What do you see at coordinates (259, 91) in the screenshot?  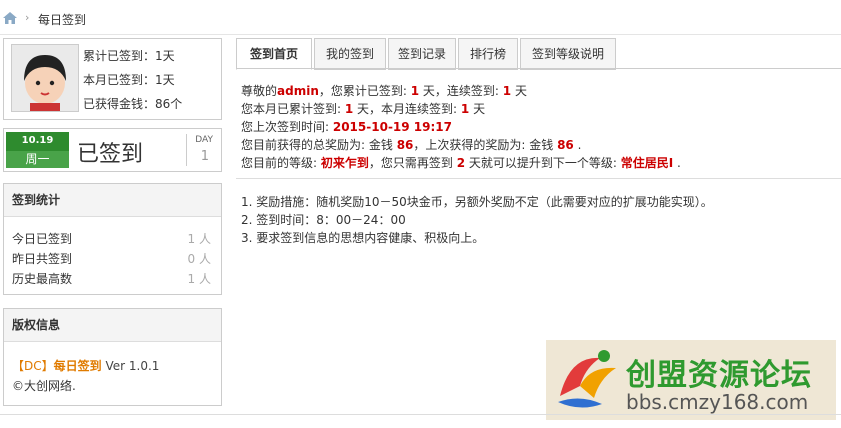 I see `text: 尊敬的` at bounding box center [259, 91].